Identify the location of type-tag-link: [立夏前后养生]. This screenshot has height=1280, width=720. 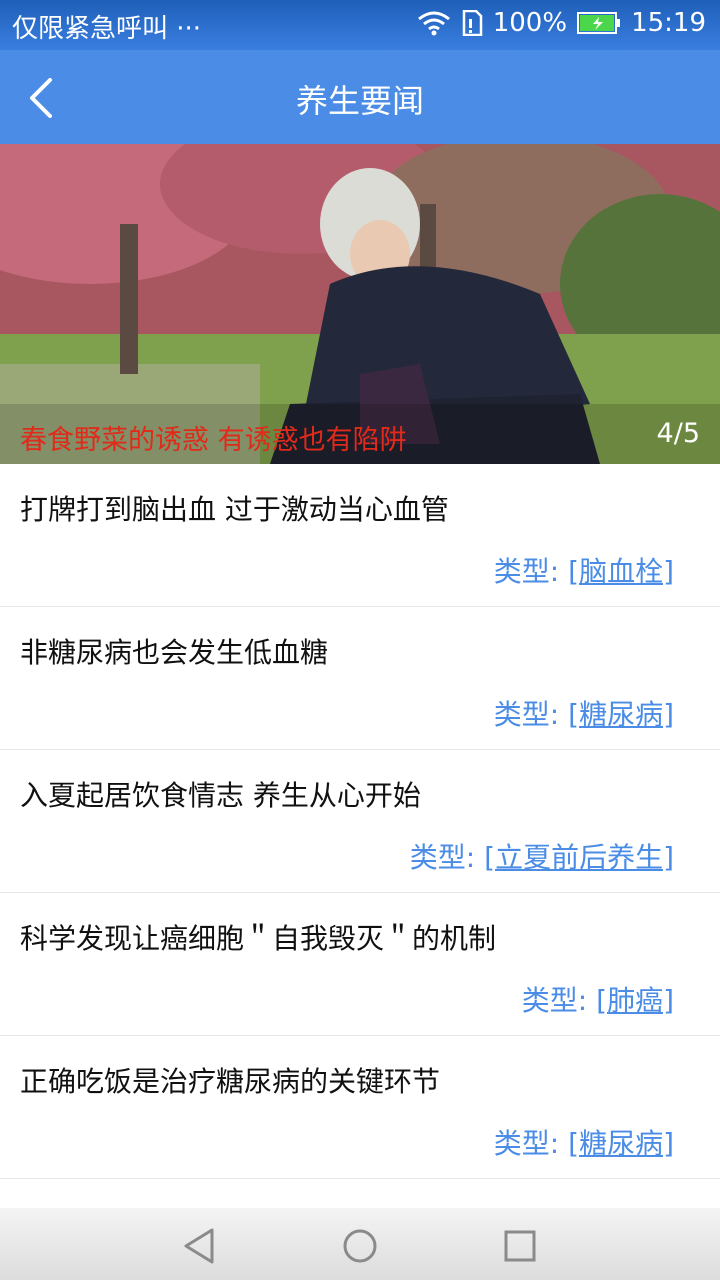
(579, 857).